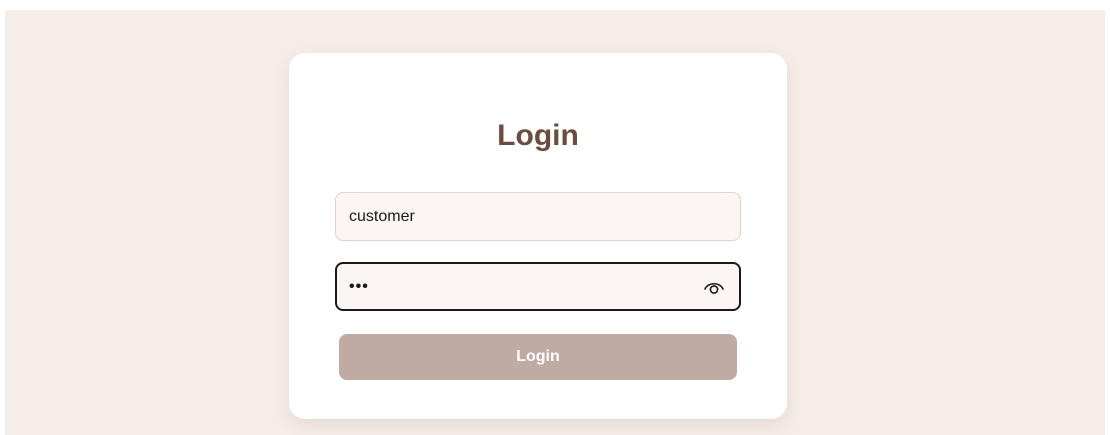  I want to click on password-input, so click(538, 286).